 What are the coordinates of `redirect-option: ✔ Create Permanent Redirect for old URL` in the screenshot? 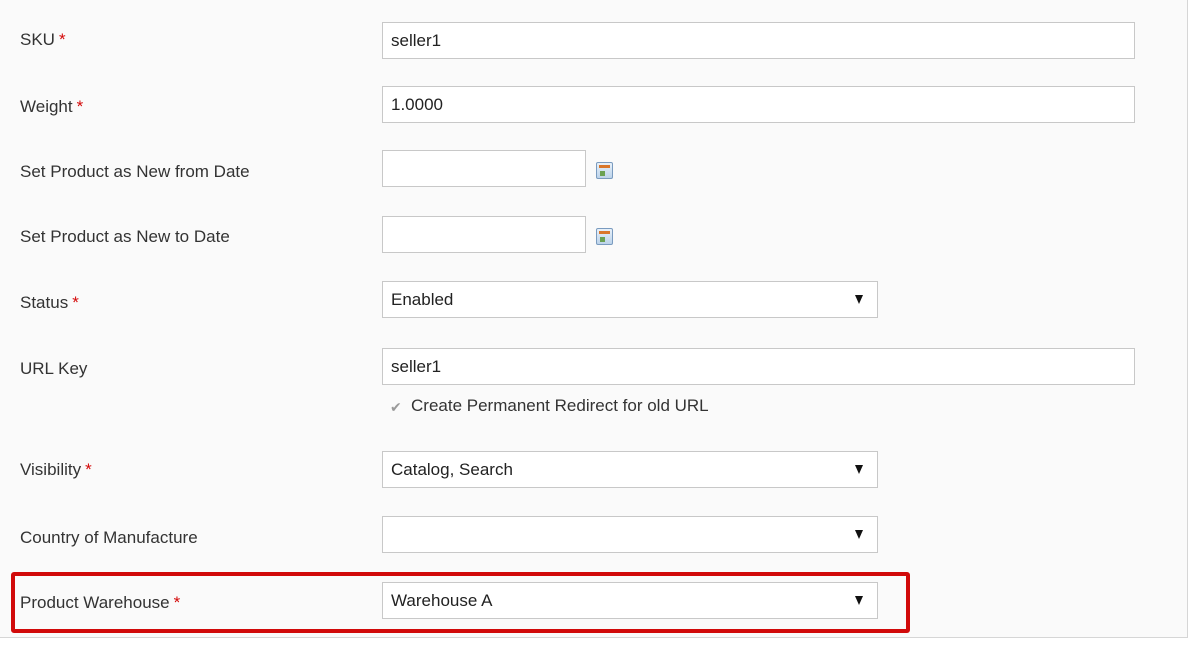 It's located at (549, 406).